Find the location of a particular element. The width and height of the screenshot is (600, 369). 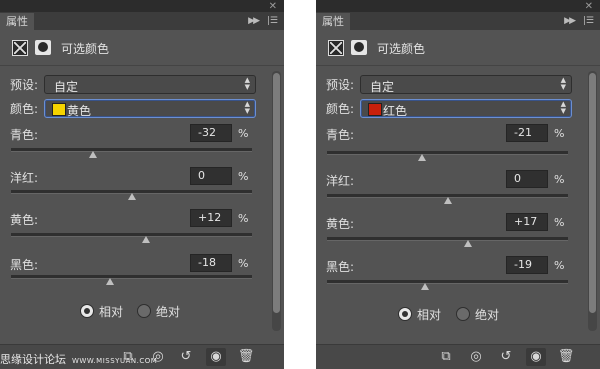

view-previous-state-icon: ◎ is located at coordinates (476, 357).